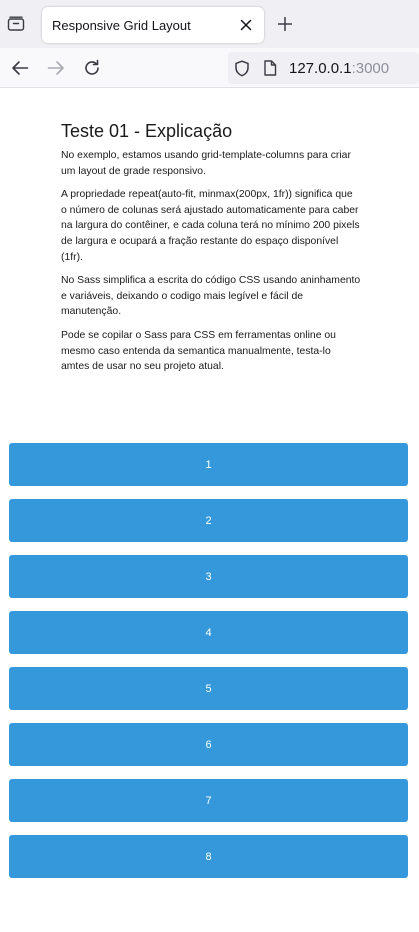 This screenshot has height=932, width=419. What do you see at coordinates (270, 68) in the screenshot?
I see `page-icon` at bounding box center [270, 68].